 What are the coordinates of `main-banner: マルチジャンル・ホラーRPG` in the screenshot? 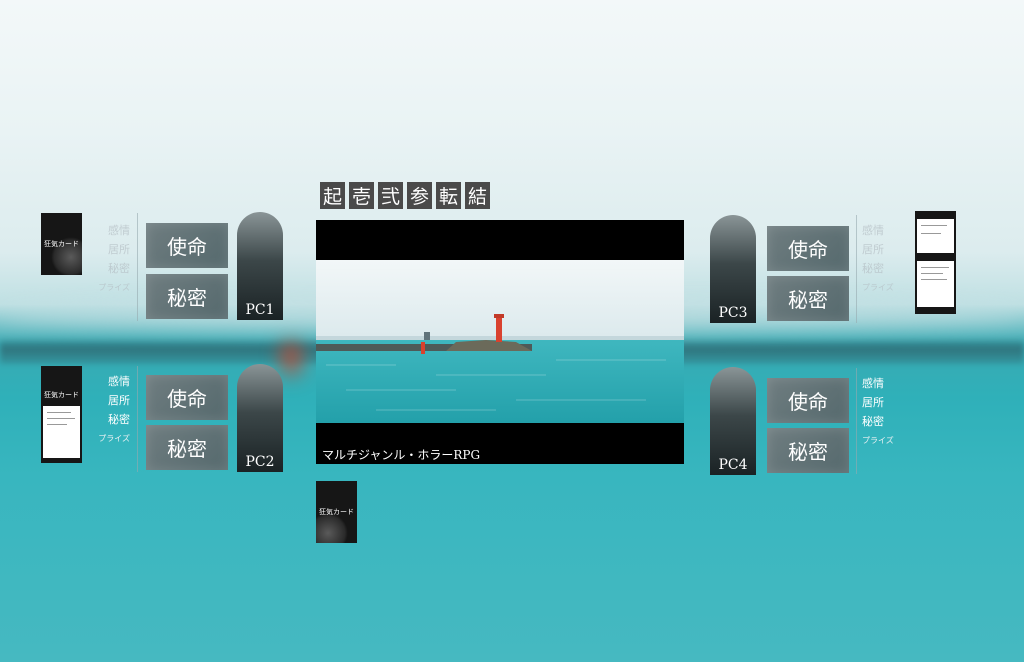 It's located at (500, 342).